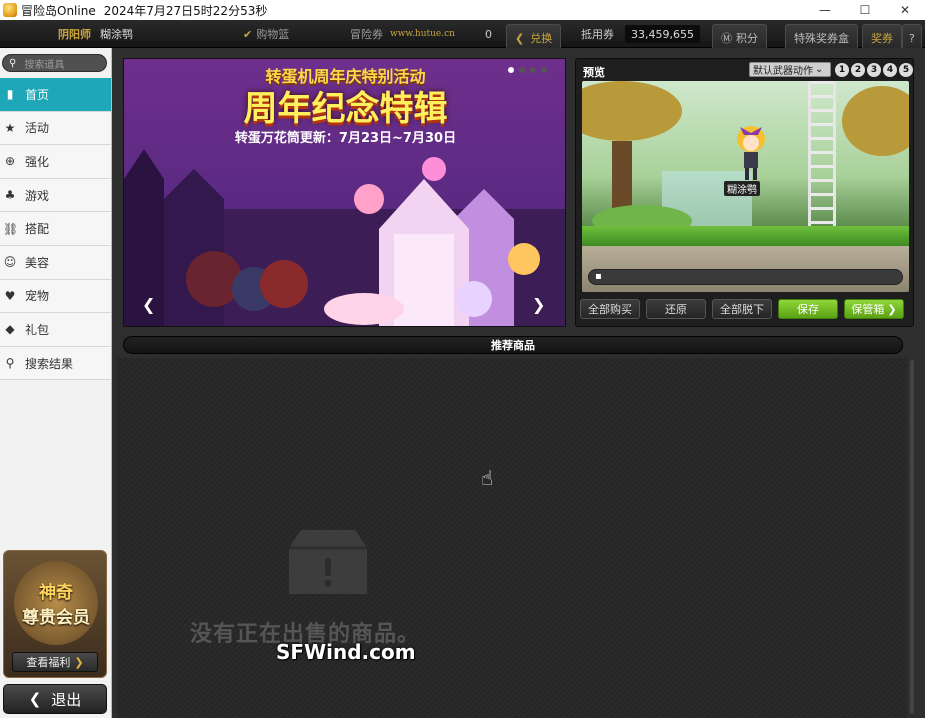 The image size is (925, 718). Describe the element at coordinates (422, 34) in the screenshot. I see `watermark-url: www.hutue.cn` at that location.